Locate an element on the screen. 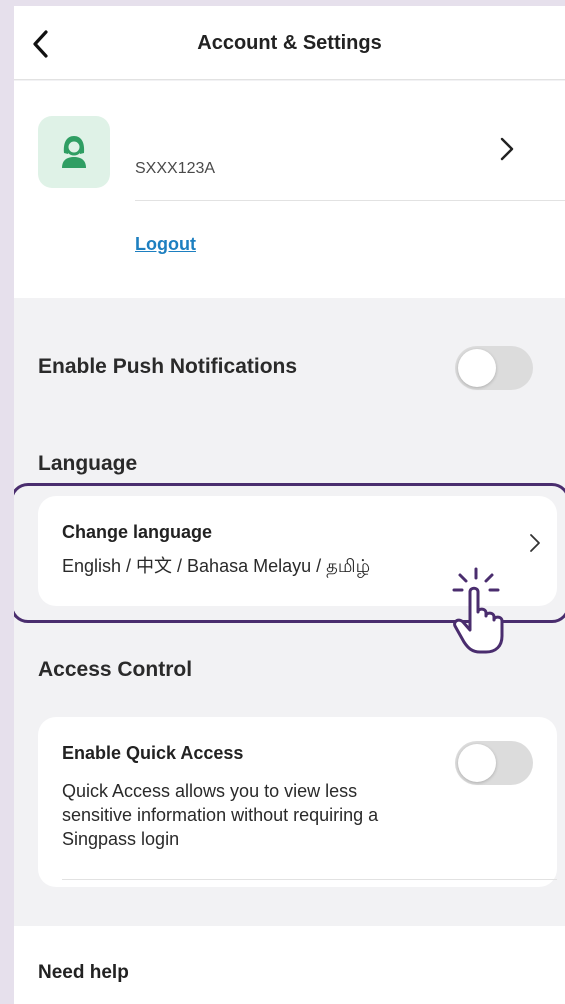 The image size is (565, 1004). profile-open-button is located at coordinates (507, 149).